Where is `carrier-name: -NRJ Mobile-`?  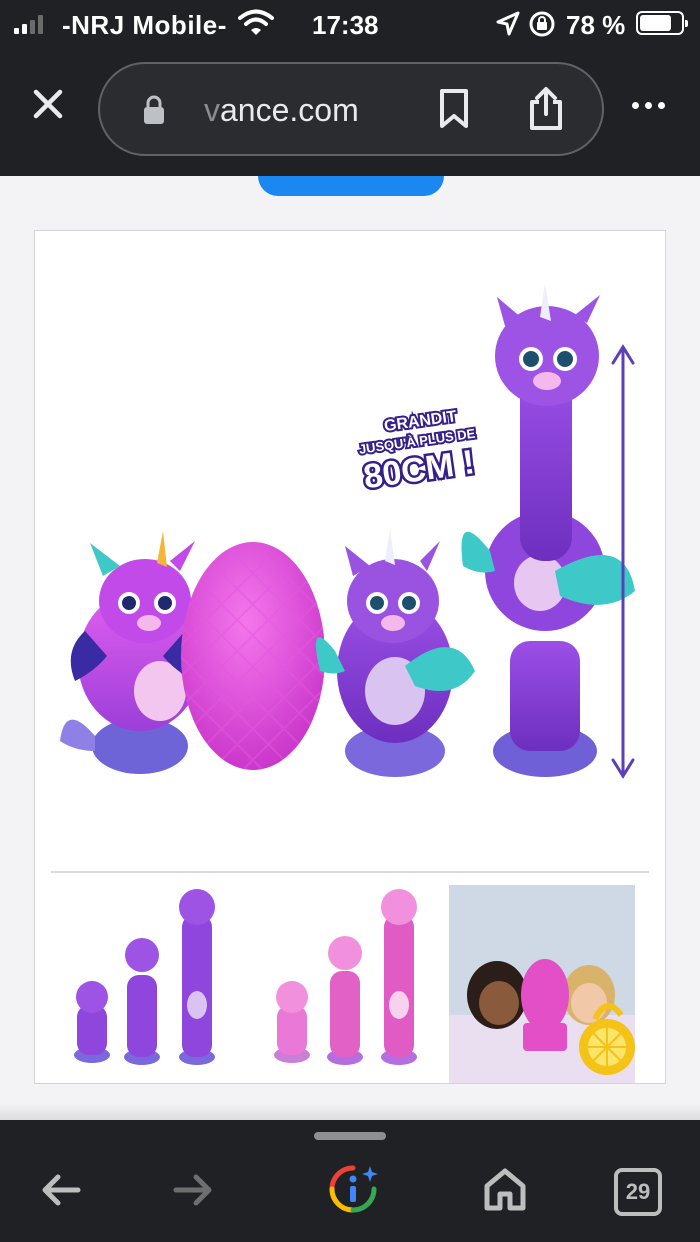 carrier-name: -NRJ Mobile- is located at coordinates (144, 25).